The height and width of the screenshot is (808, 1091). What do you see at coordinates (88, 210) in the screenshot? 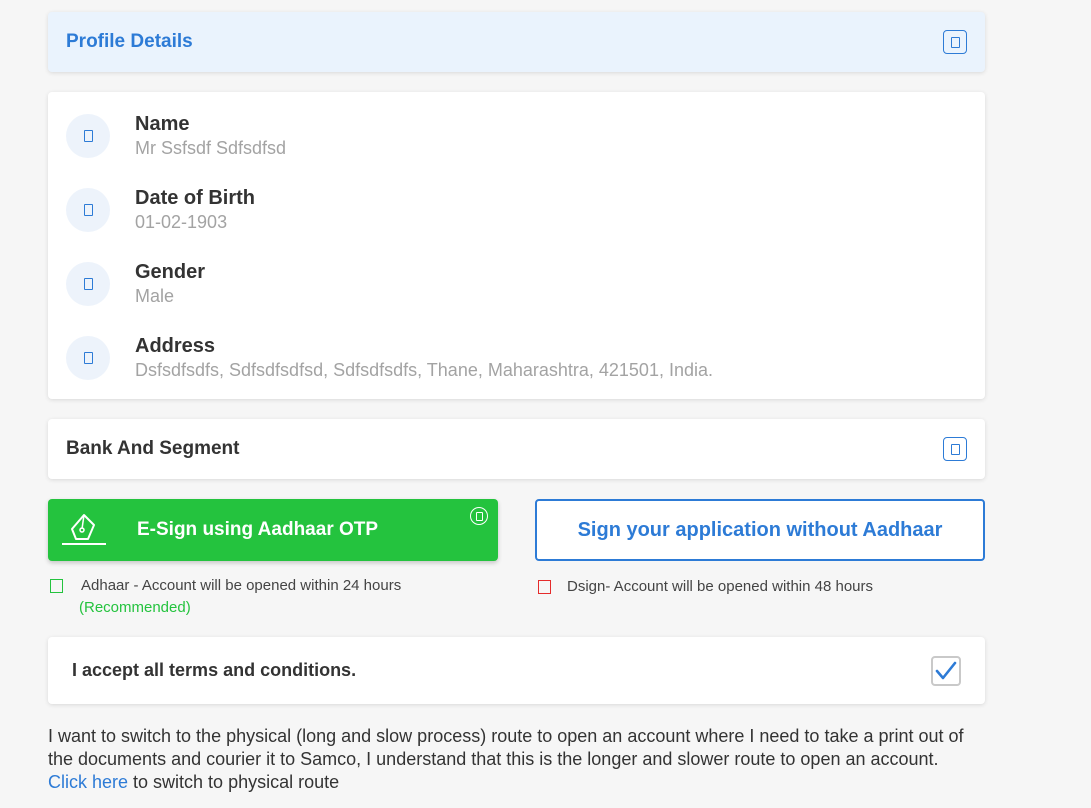
I see `calendar-icon` at bounding box center [88, 210].